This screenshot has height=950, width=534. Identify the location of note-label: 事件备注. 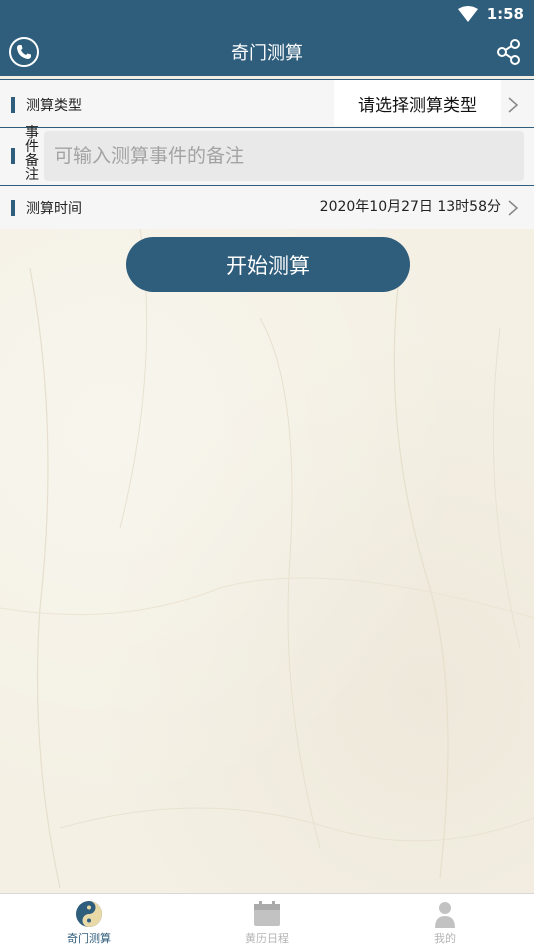
(32, 154).